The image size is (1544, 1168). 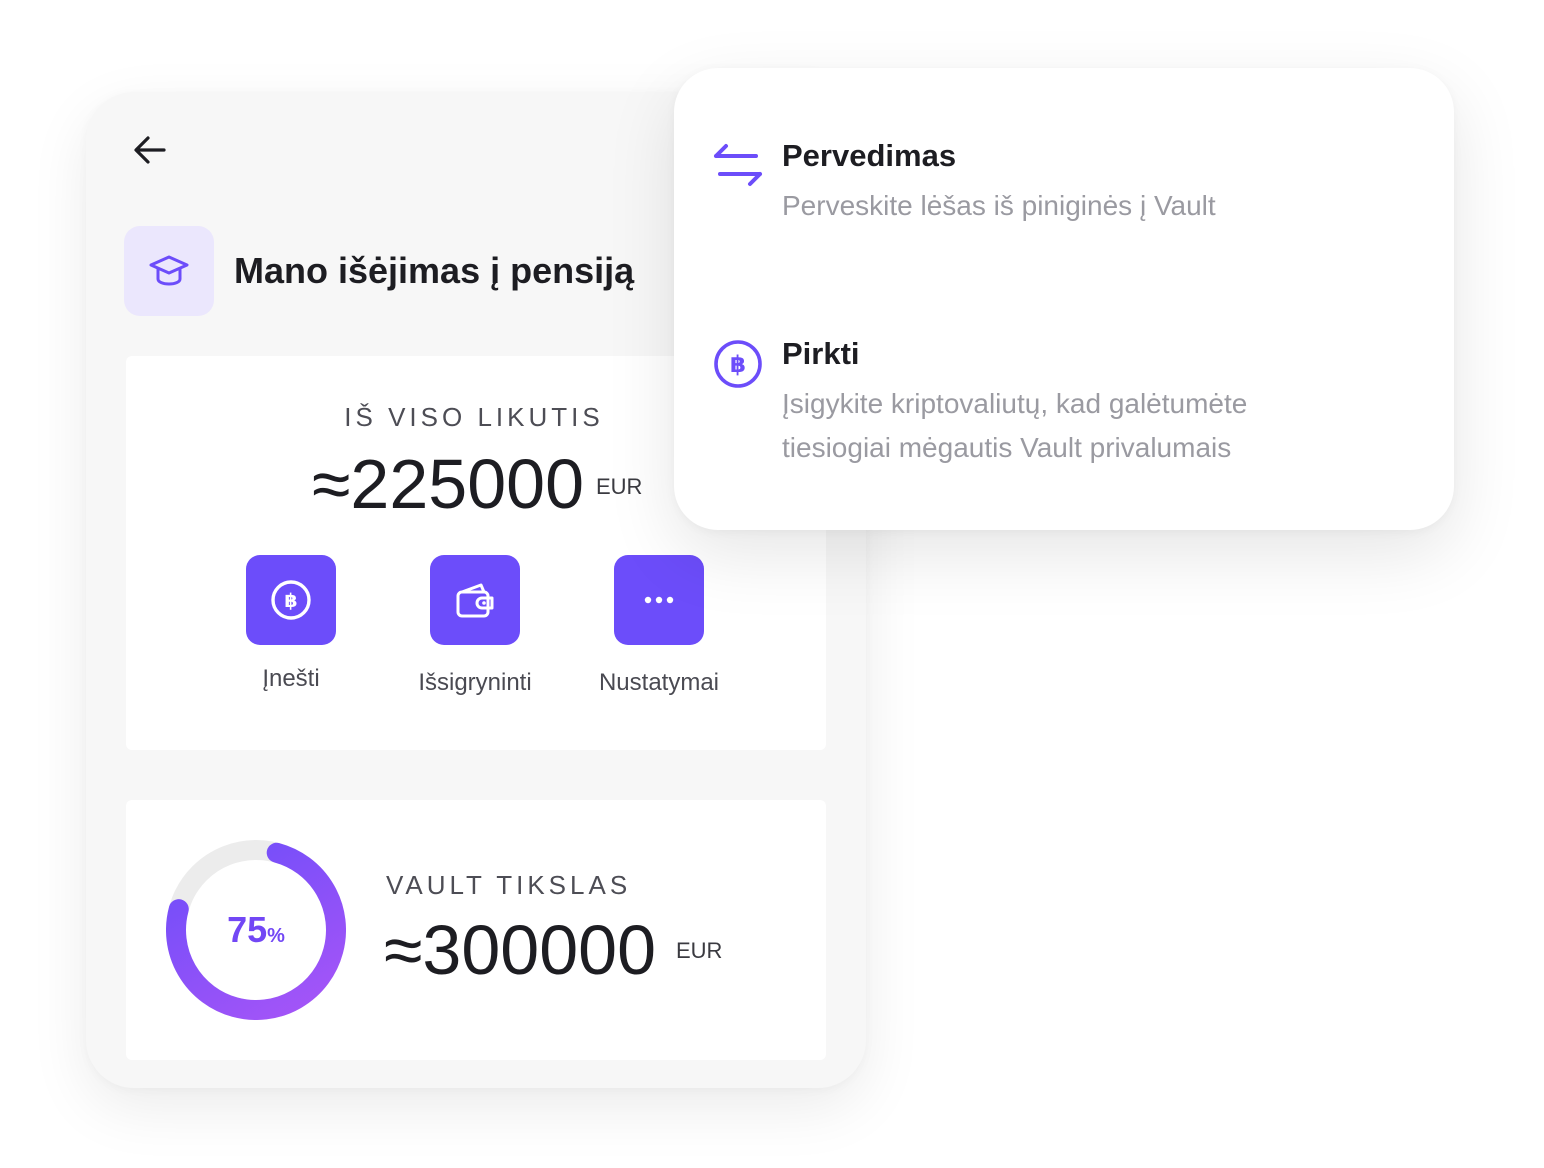 What do you see at coordinates (520, 950) in the screenshot?
I see `vault-goal-amount: ≈300000` at bounding box center [520, 950].